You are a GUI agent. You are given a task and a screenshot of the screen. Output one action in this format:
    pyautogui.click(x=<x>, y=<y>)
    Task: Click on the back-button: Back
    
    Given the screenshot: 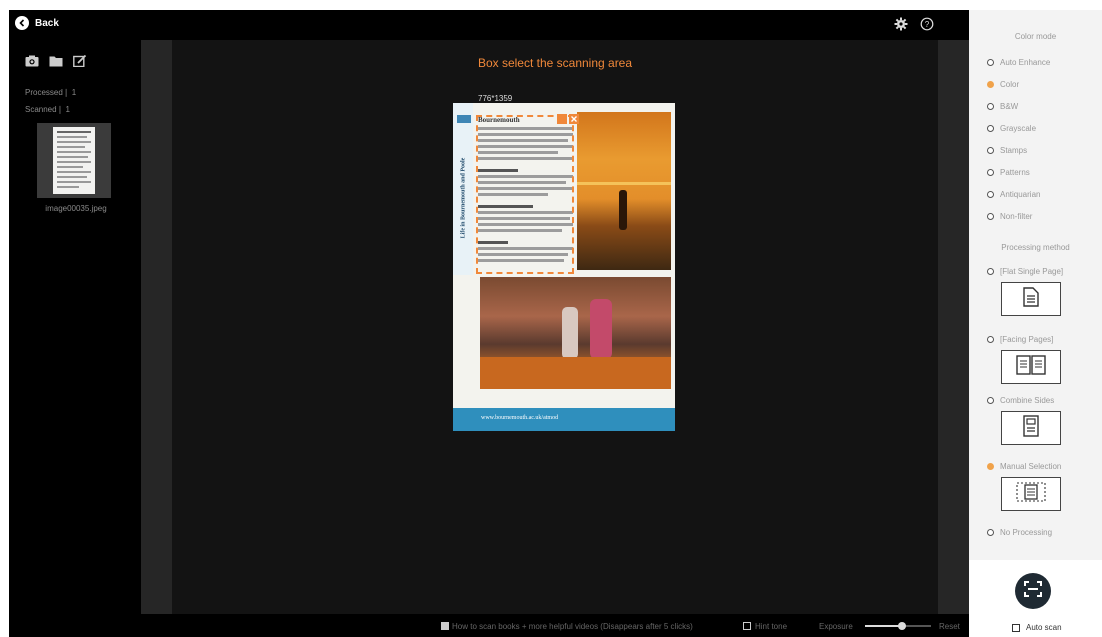 What is the action you would take?
    pyautogui.click(x=37, y=23)
    